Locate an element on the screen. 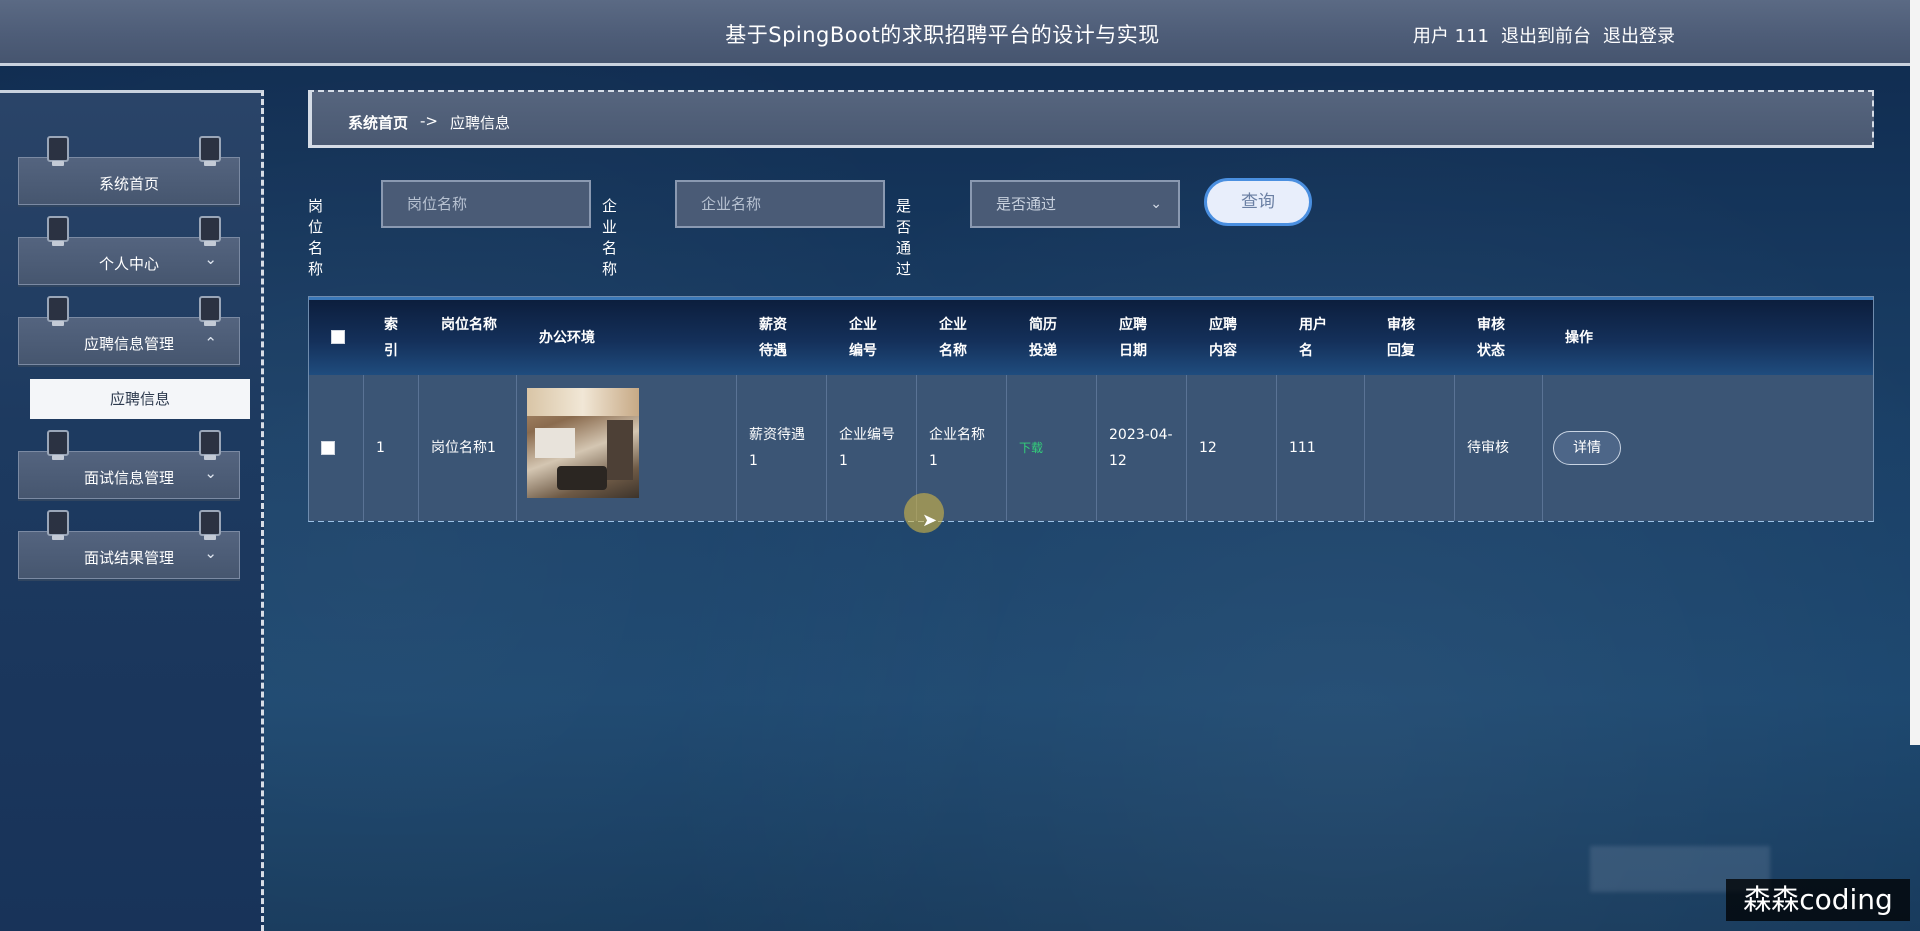 This screenshot has height=931, width=1920. header-environment: 办公环境 is located at coordinates (567, 338).